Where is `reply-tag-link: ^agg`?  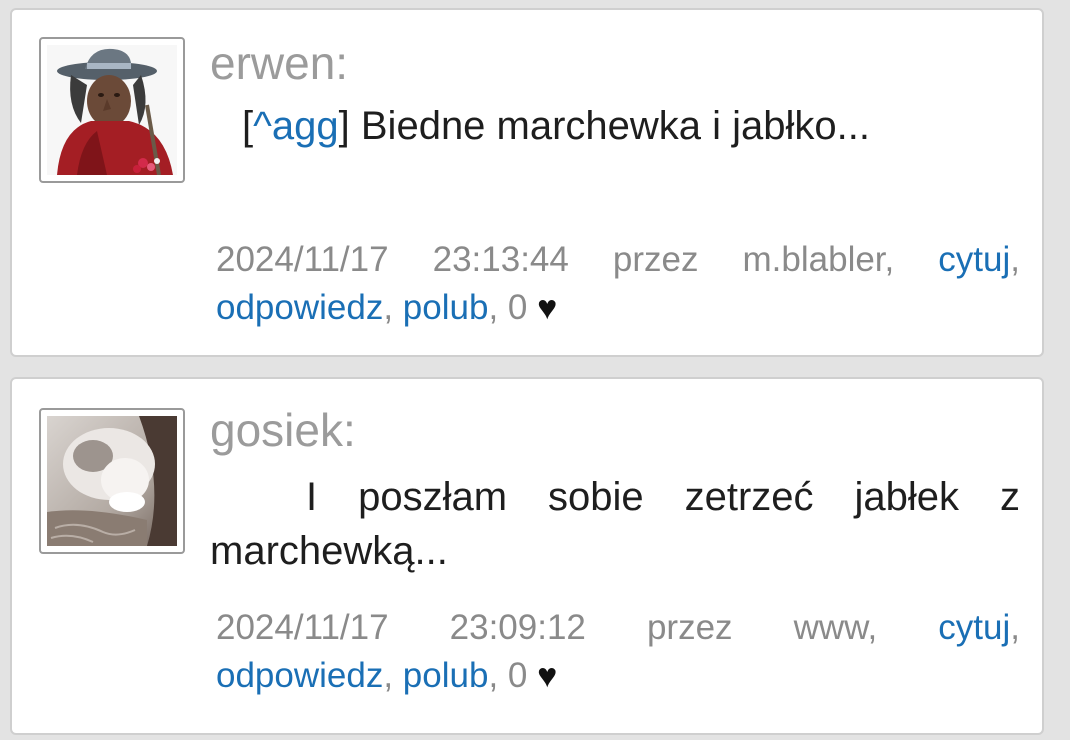 reply-tag-link: ^agg is located at coordinates (296, 126).